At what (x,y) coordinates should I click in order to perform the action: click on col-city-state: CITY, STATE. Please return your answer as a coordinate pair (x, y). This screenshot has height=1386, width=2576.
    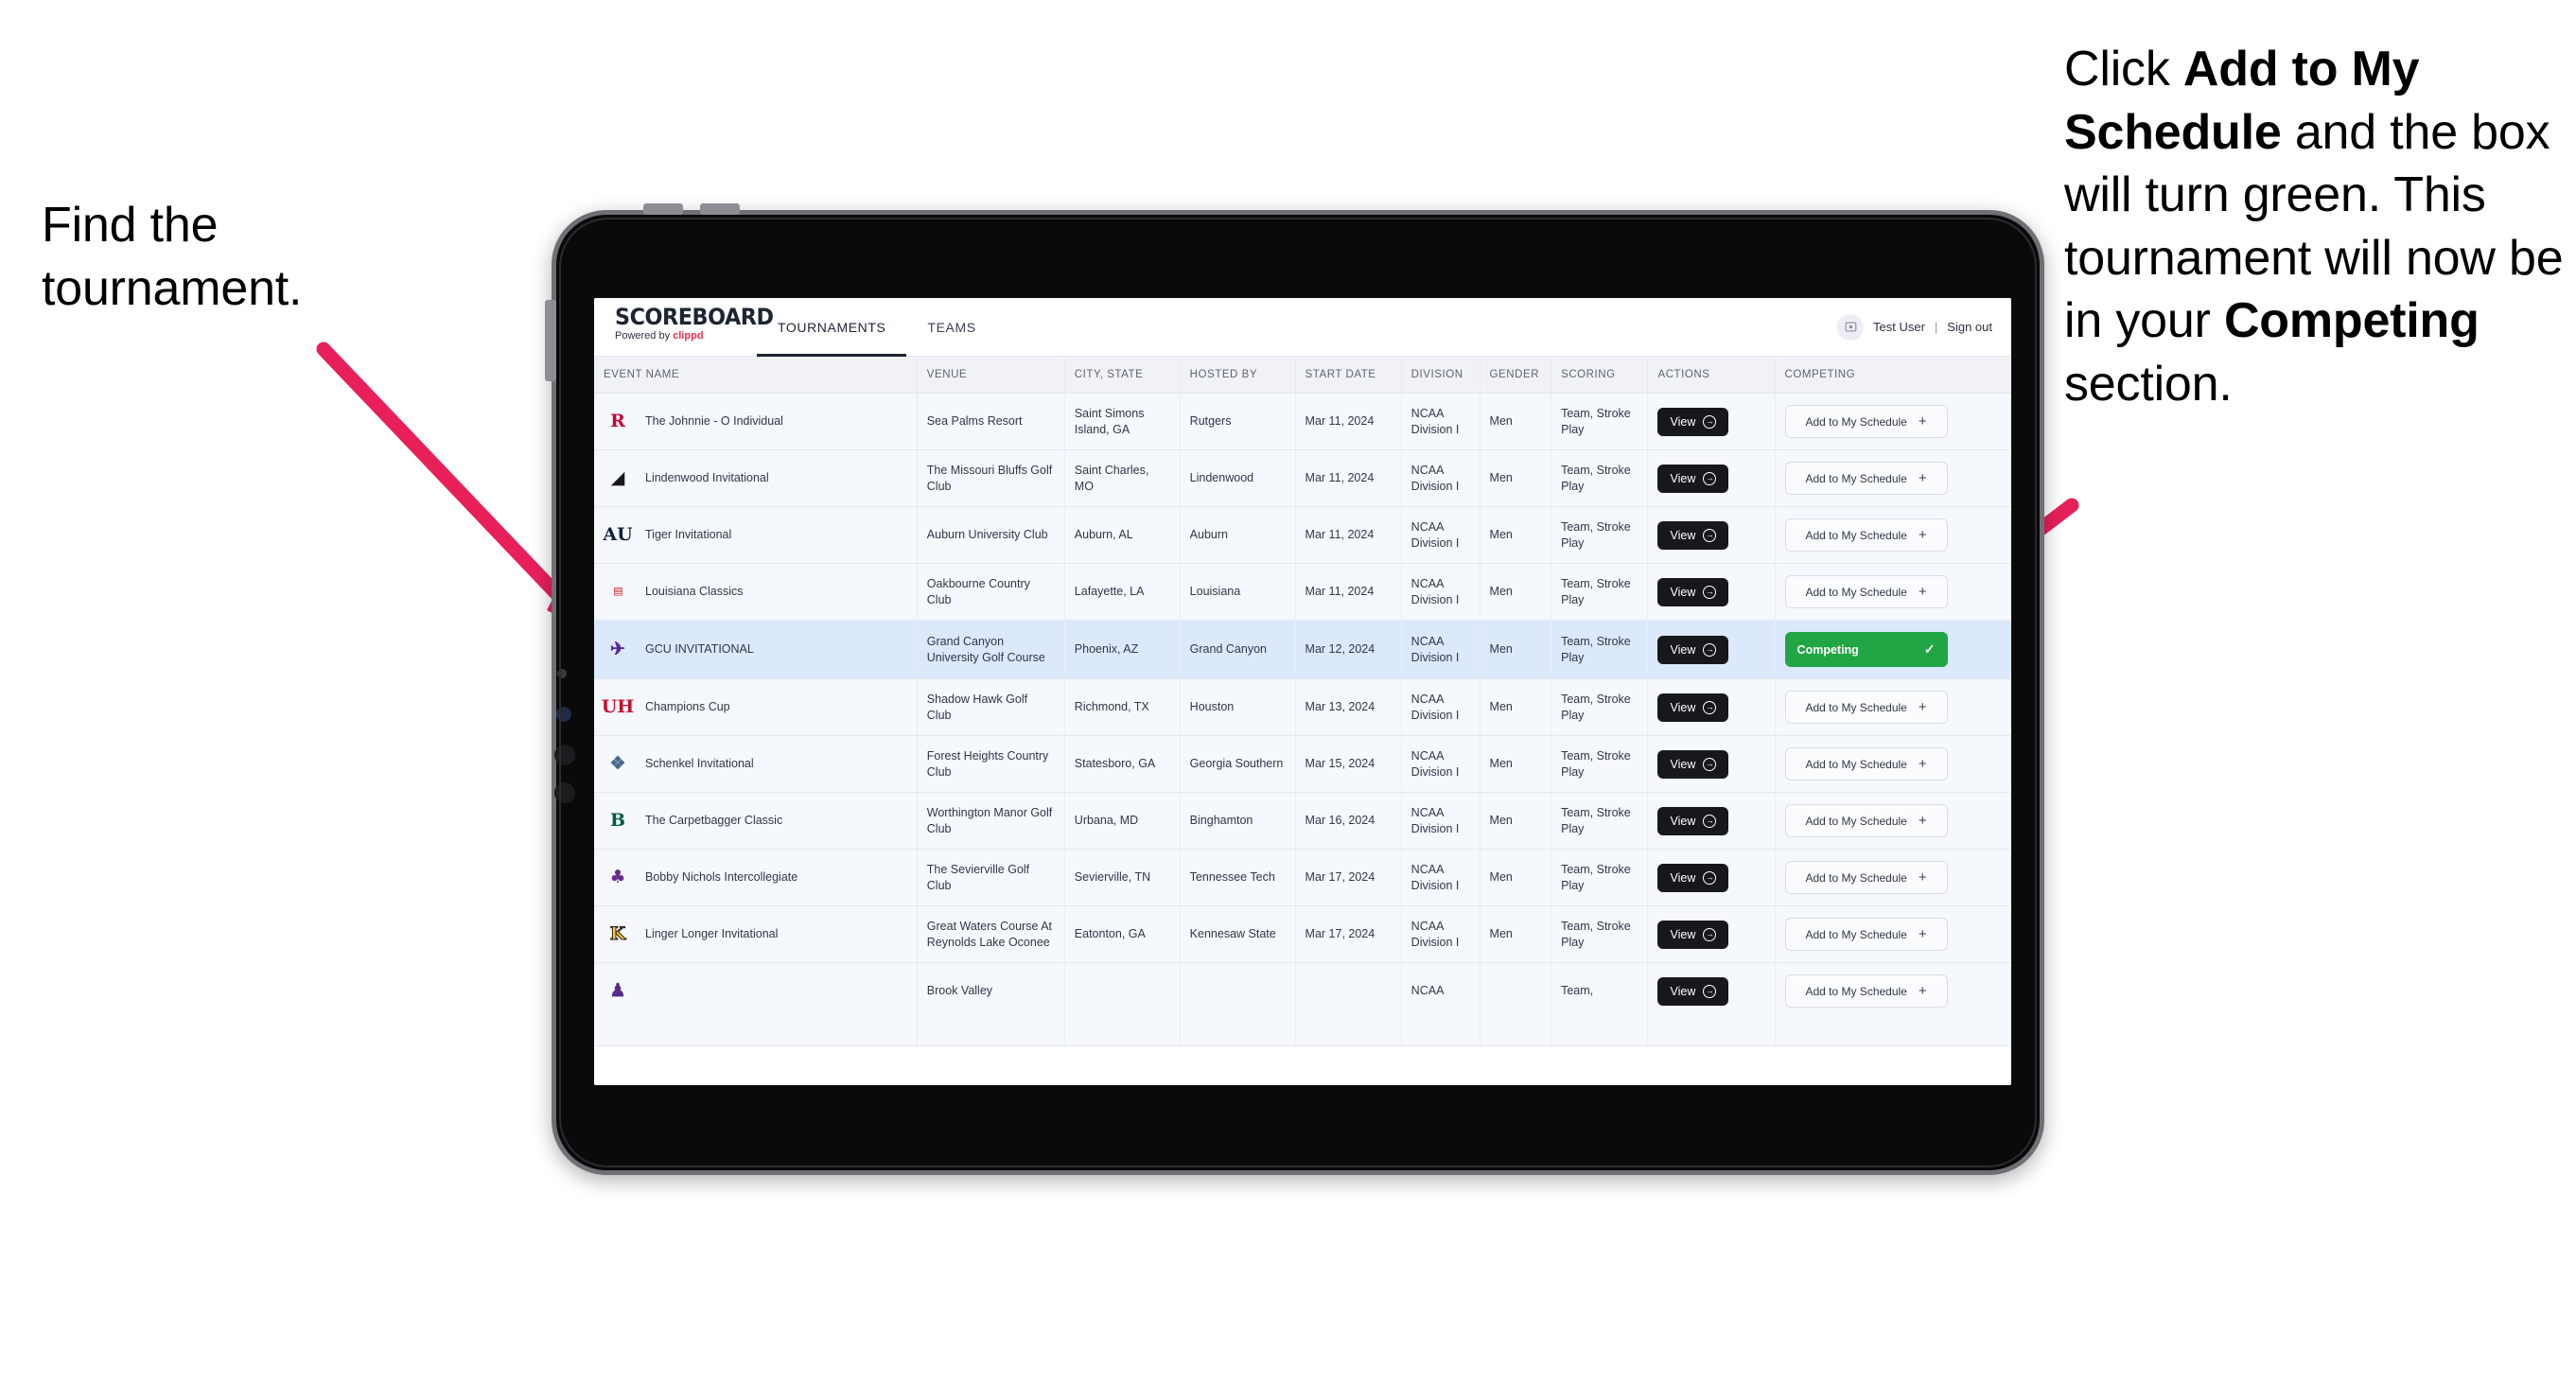
    Looking at the image, I should click on (1123, 375).